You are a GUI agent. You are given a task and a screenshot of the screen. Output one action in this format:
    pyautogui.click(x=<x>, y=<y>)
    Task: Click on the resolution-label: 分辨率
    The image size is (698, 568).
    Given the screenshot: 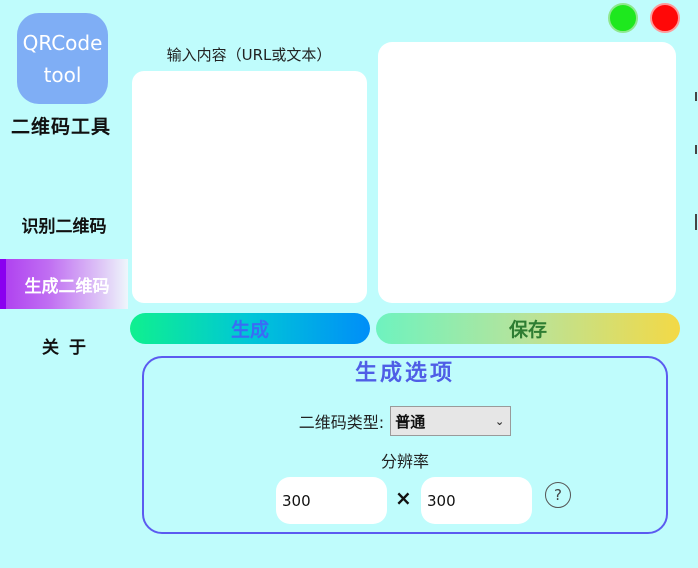 What is the action you would take?
    pyautogui.click(x=404, y=461)
    